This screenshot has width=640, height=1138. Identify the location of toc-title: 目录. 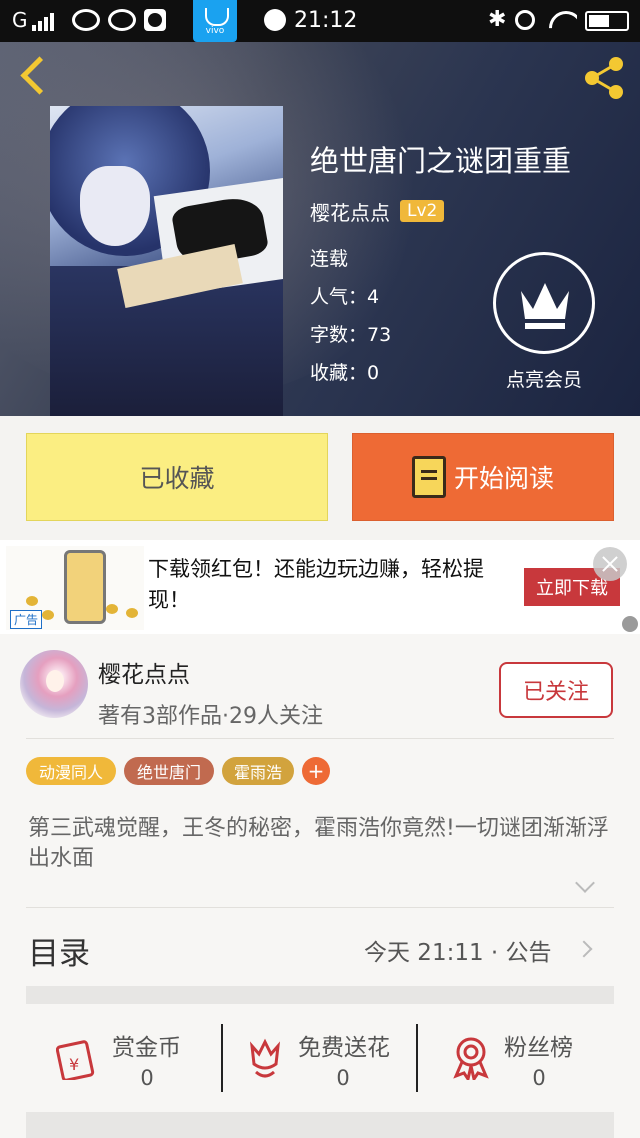
(59, 950).